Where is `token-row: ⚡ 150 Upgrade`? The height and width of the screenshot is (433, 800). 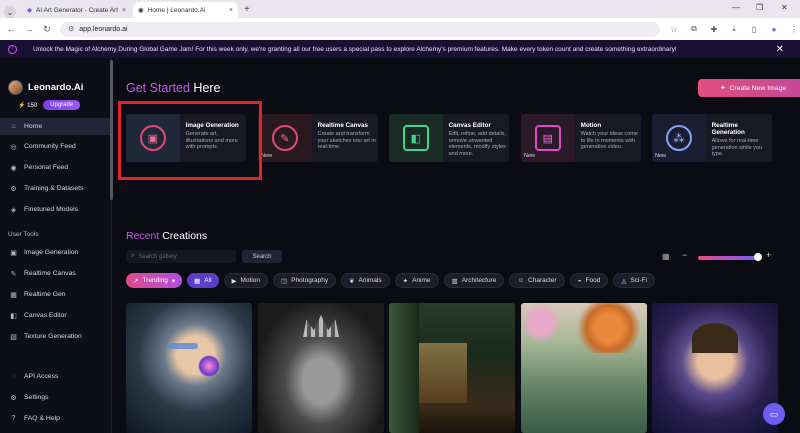 token-row: ⚡ 150 Upgrade is located at coordinates (49, 105).